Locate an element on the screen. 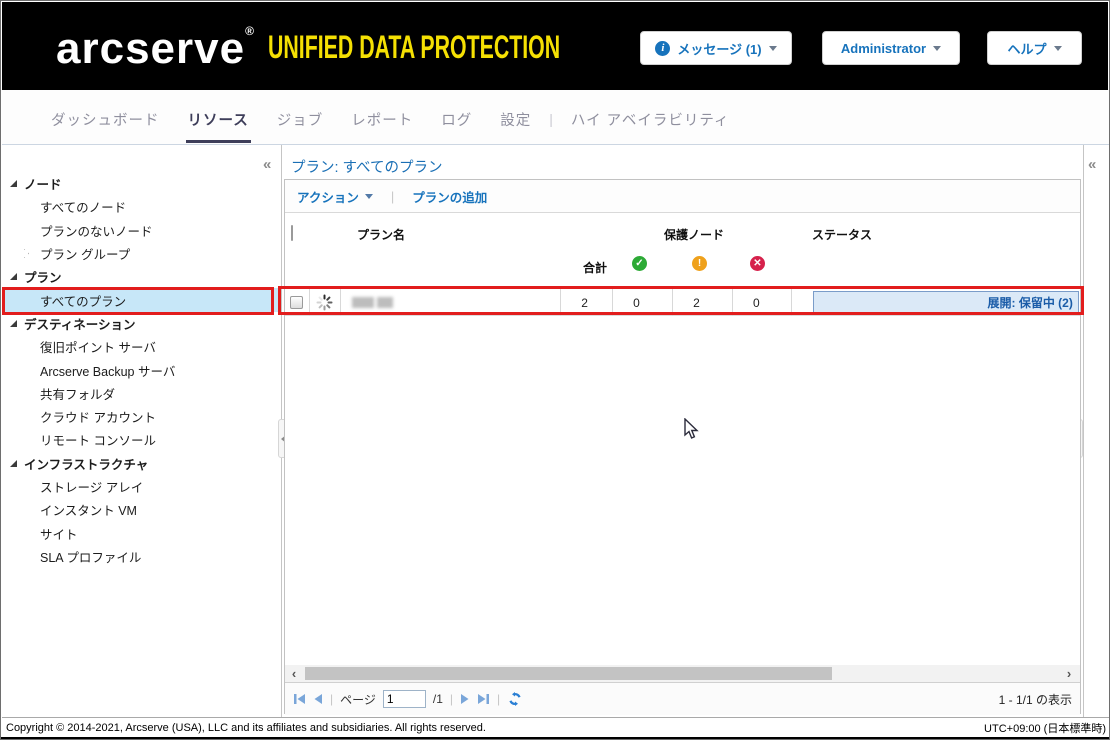 The width and height of the screenshot is (1110, 740). tree-item-recovery-point-server: 復旧ポイント サーバ is located at coordinates (141, 346).